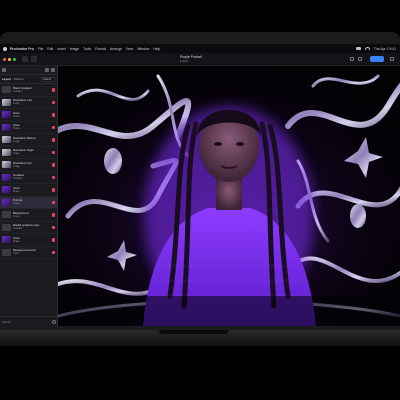 This screenshot has height=400, width=400. Describe the element at coordinates (360, 59) in the screenshot. I see `arrange-icon` at that location.